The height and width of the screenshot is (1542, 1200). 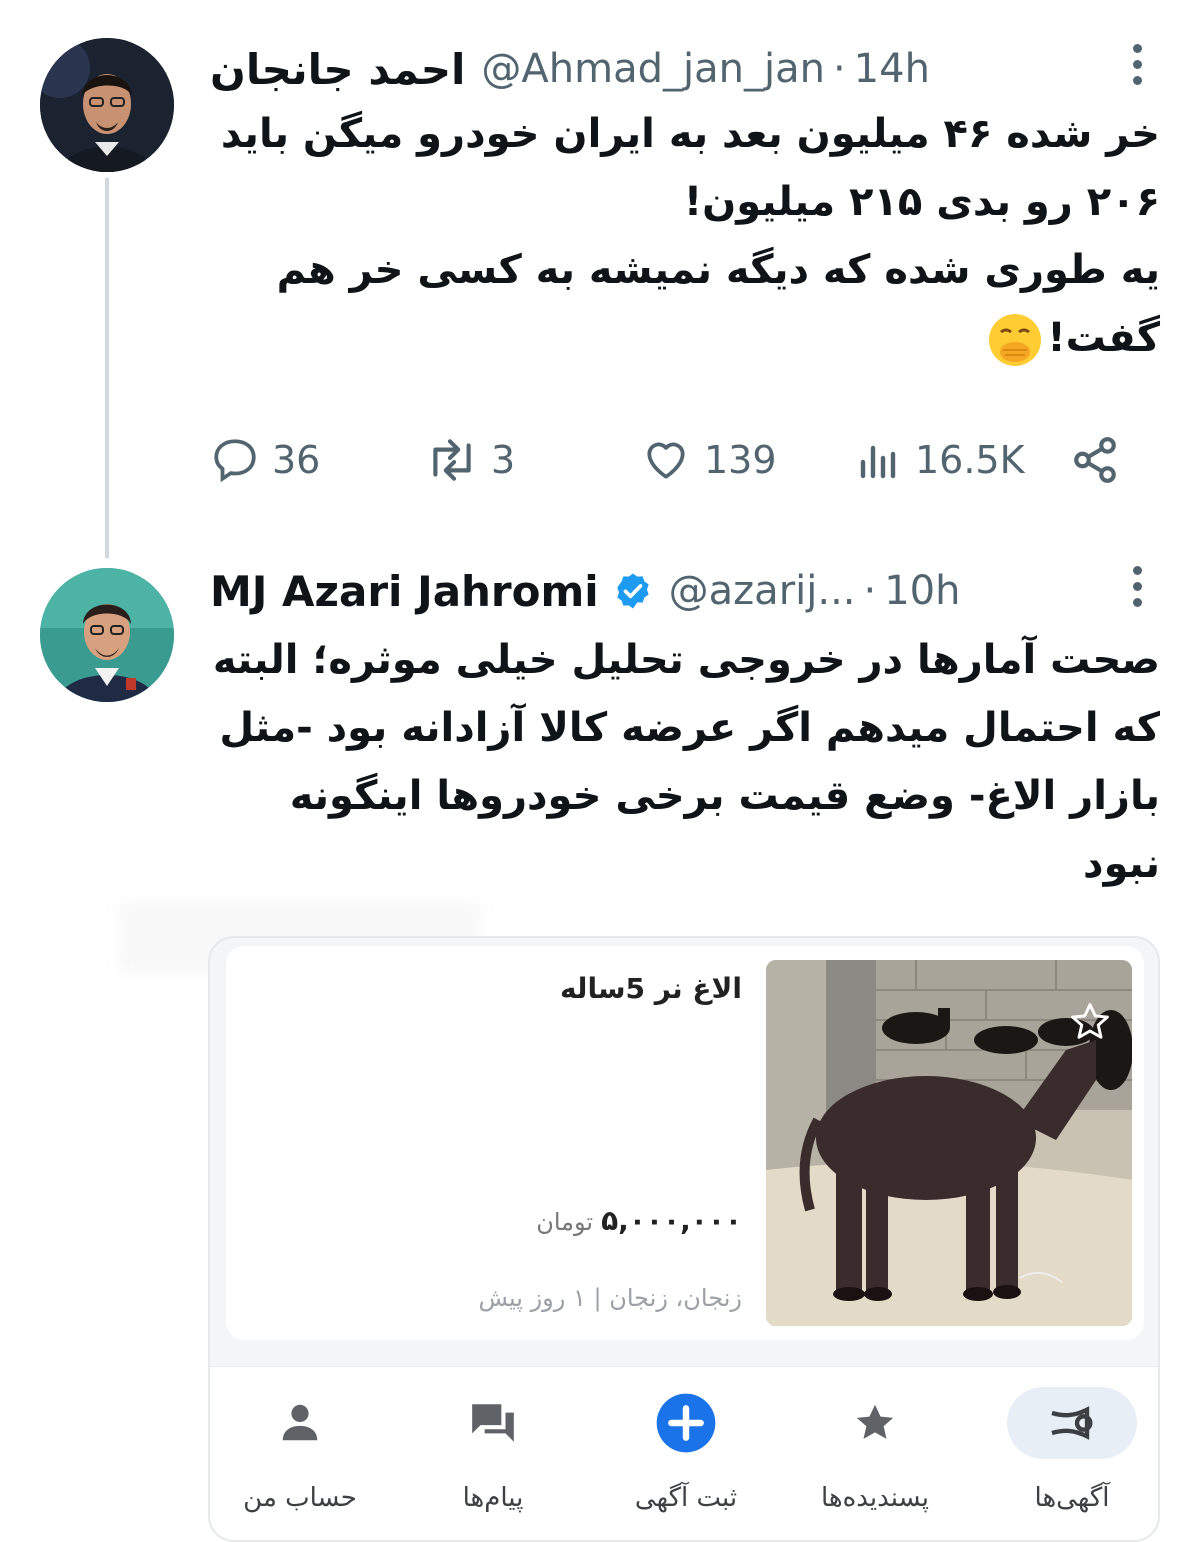 I want to click on nav-item-favorites: پسندیده‌ها, so click(x=875, y=1462).